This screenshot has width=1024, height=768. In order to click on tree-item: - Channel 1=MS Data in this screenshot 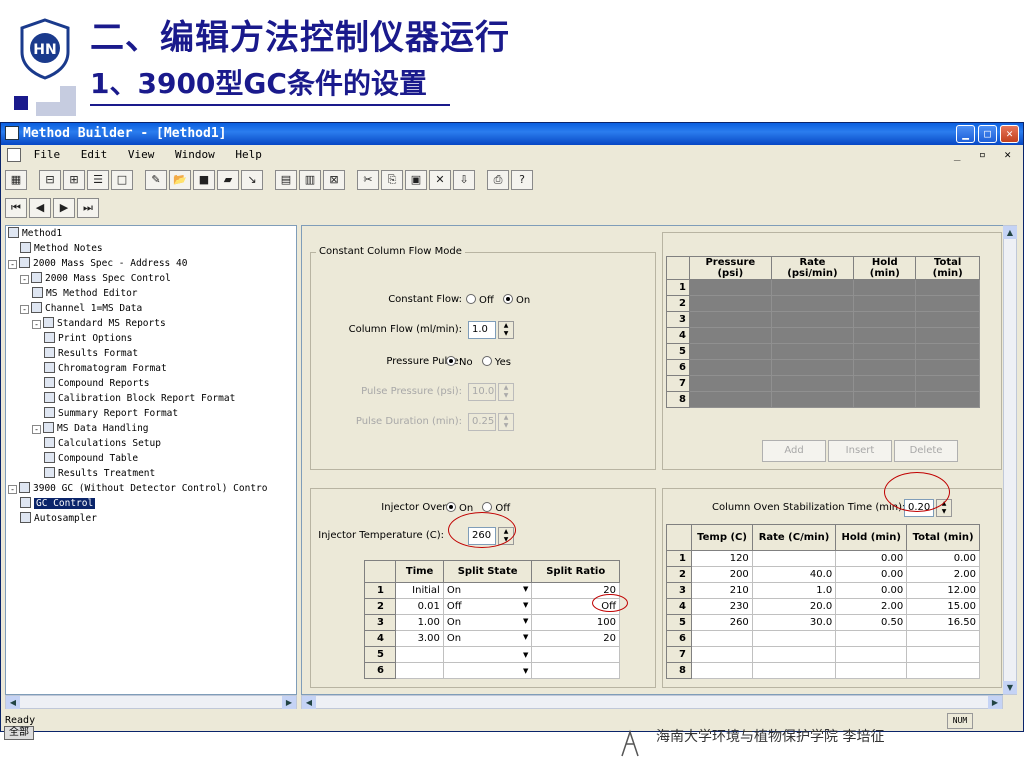, I will do `click(81, 308)`.